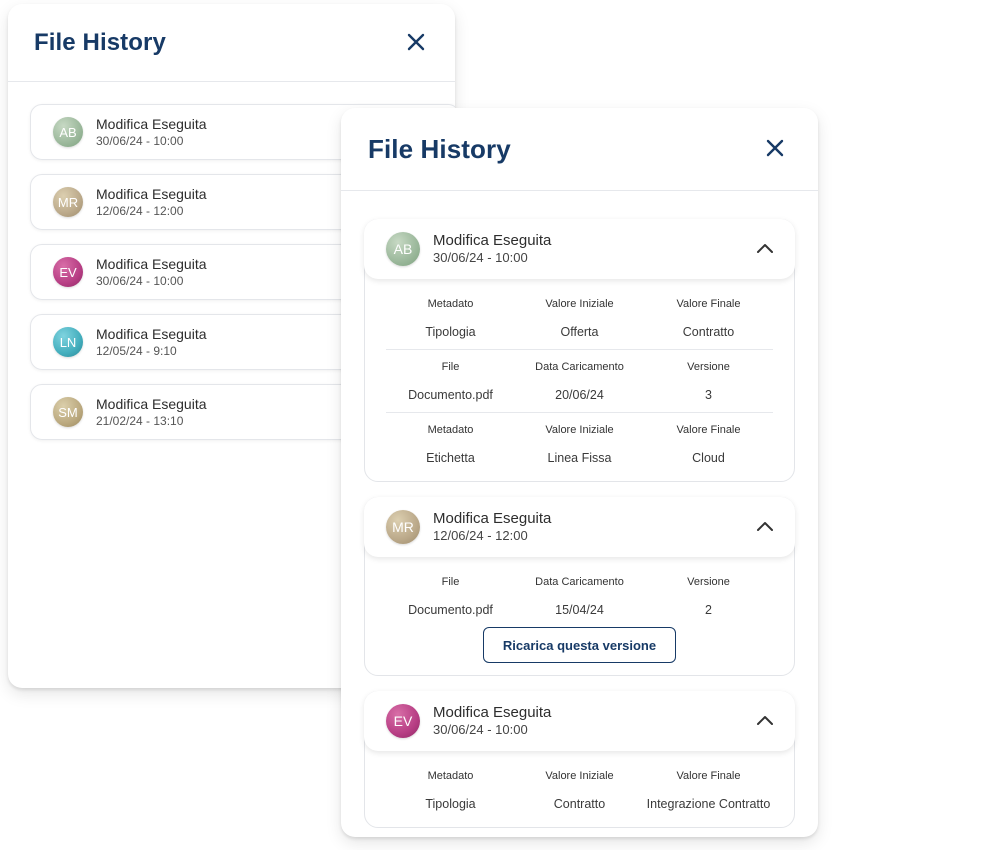 The image size is (1000, 850). I want to click on detail-value: 3, so click(708, 395).